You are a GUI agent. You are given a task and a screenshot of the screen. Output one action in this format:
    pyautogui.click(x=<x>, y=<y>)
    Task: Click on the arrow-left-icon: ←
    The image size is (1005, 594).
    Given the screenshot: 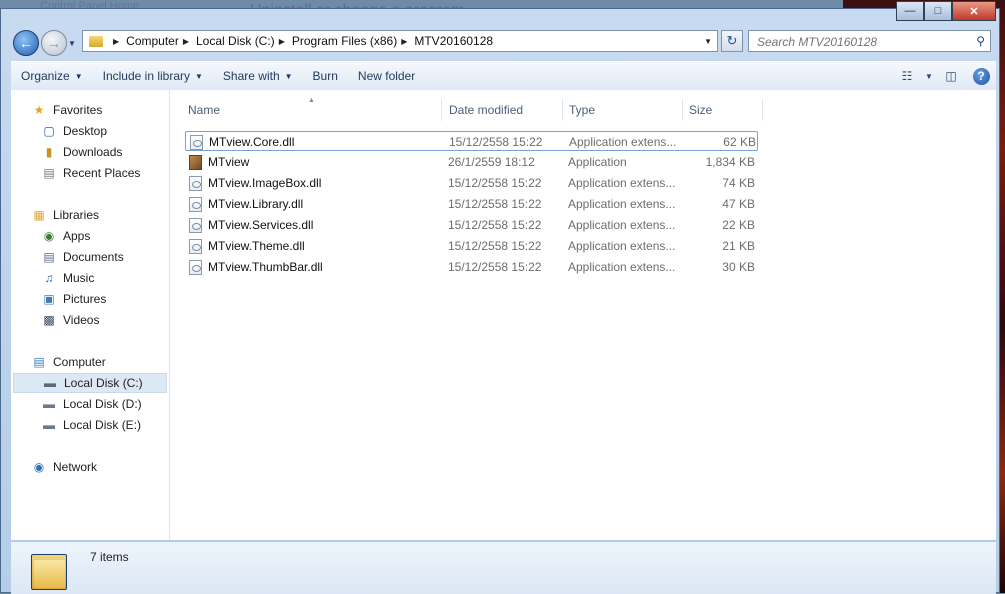 What is the action you would take?
    pyautogui.click(x=26, y=43)
    